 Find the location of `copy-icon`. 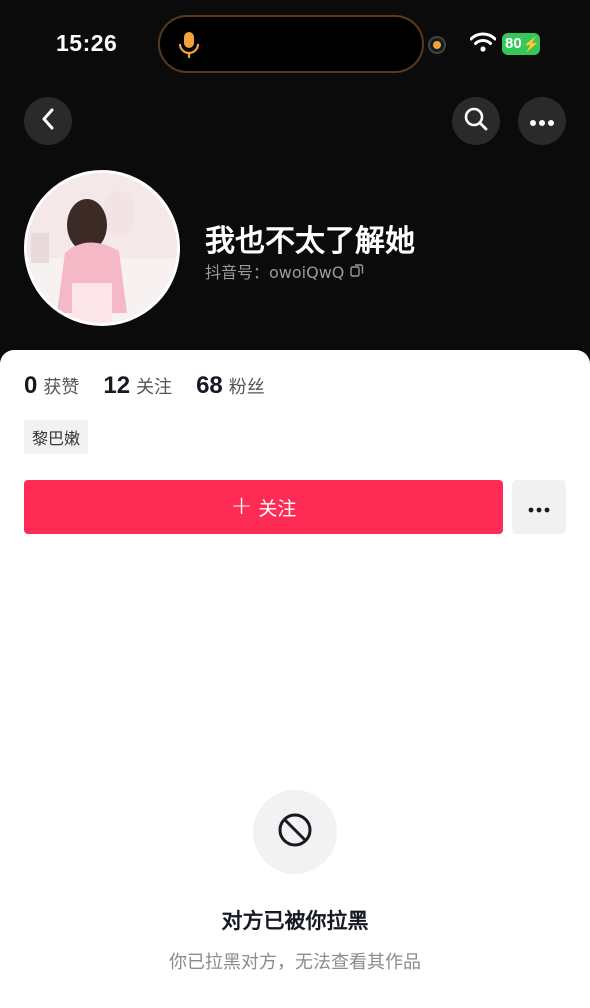

copy-icon is located at coordinates (357, 271).